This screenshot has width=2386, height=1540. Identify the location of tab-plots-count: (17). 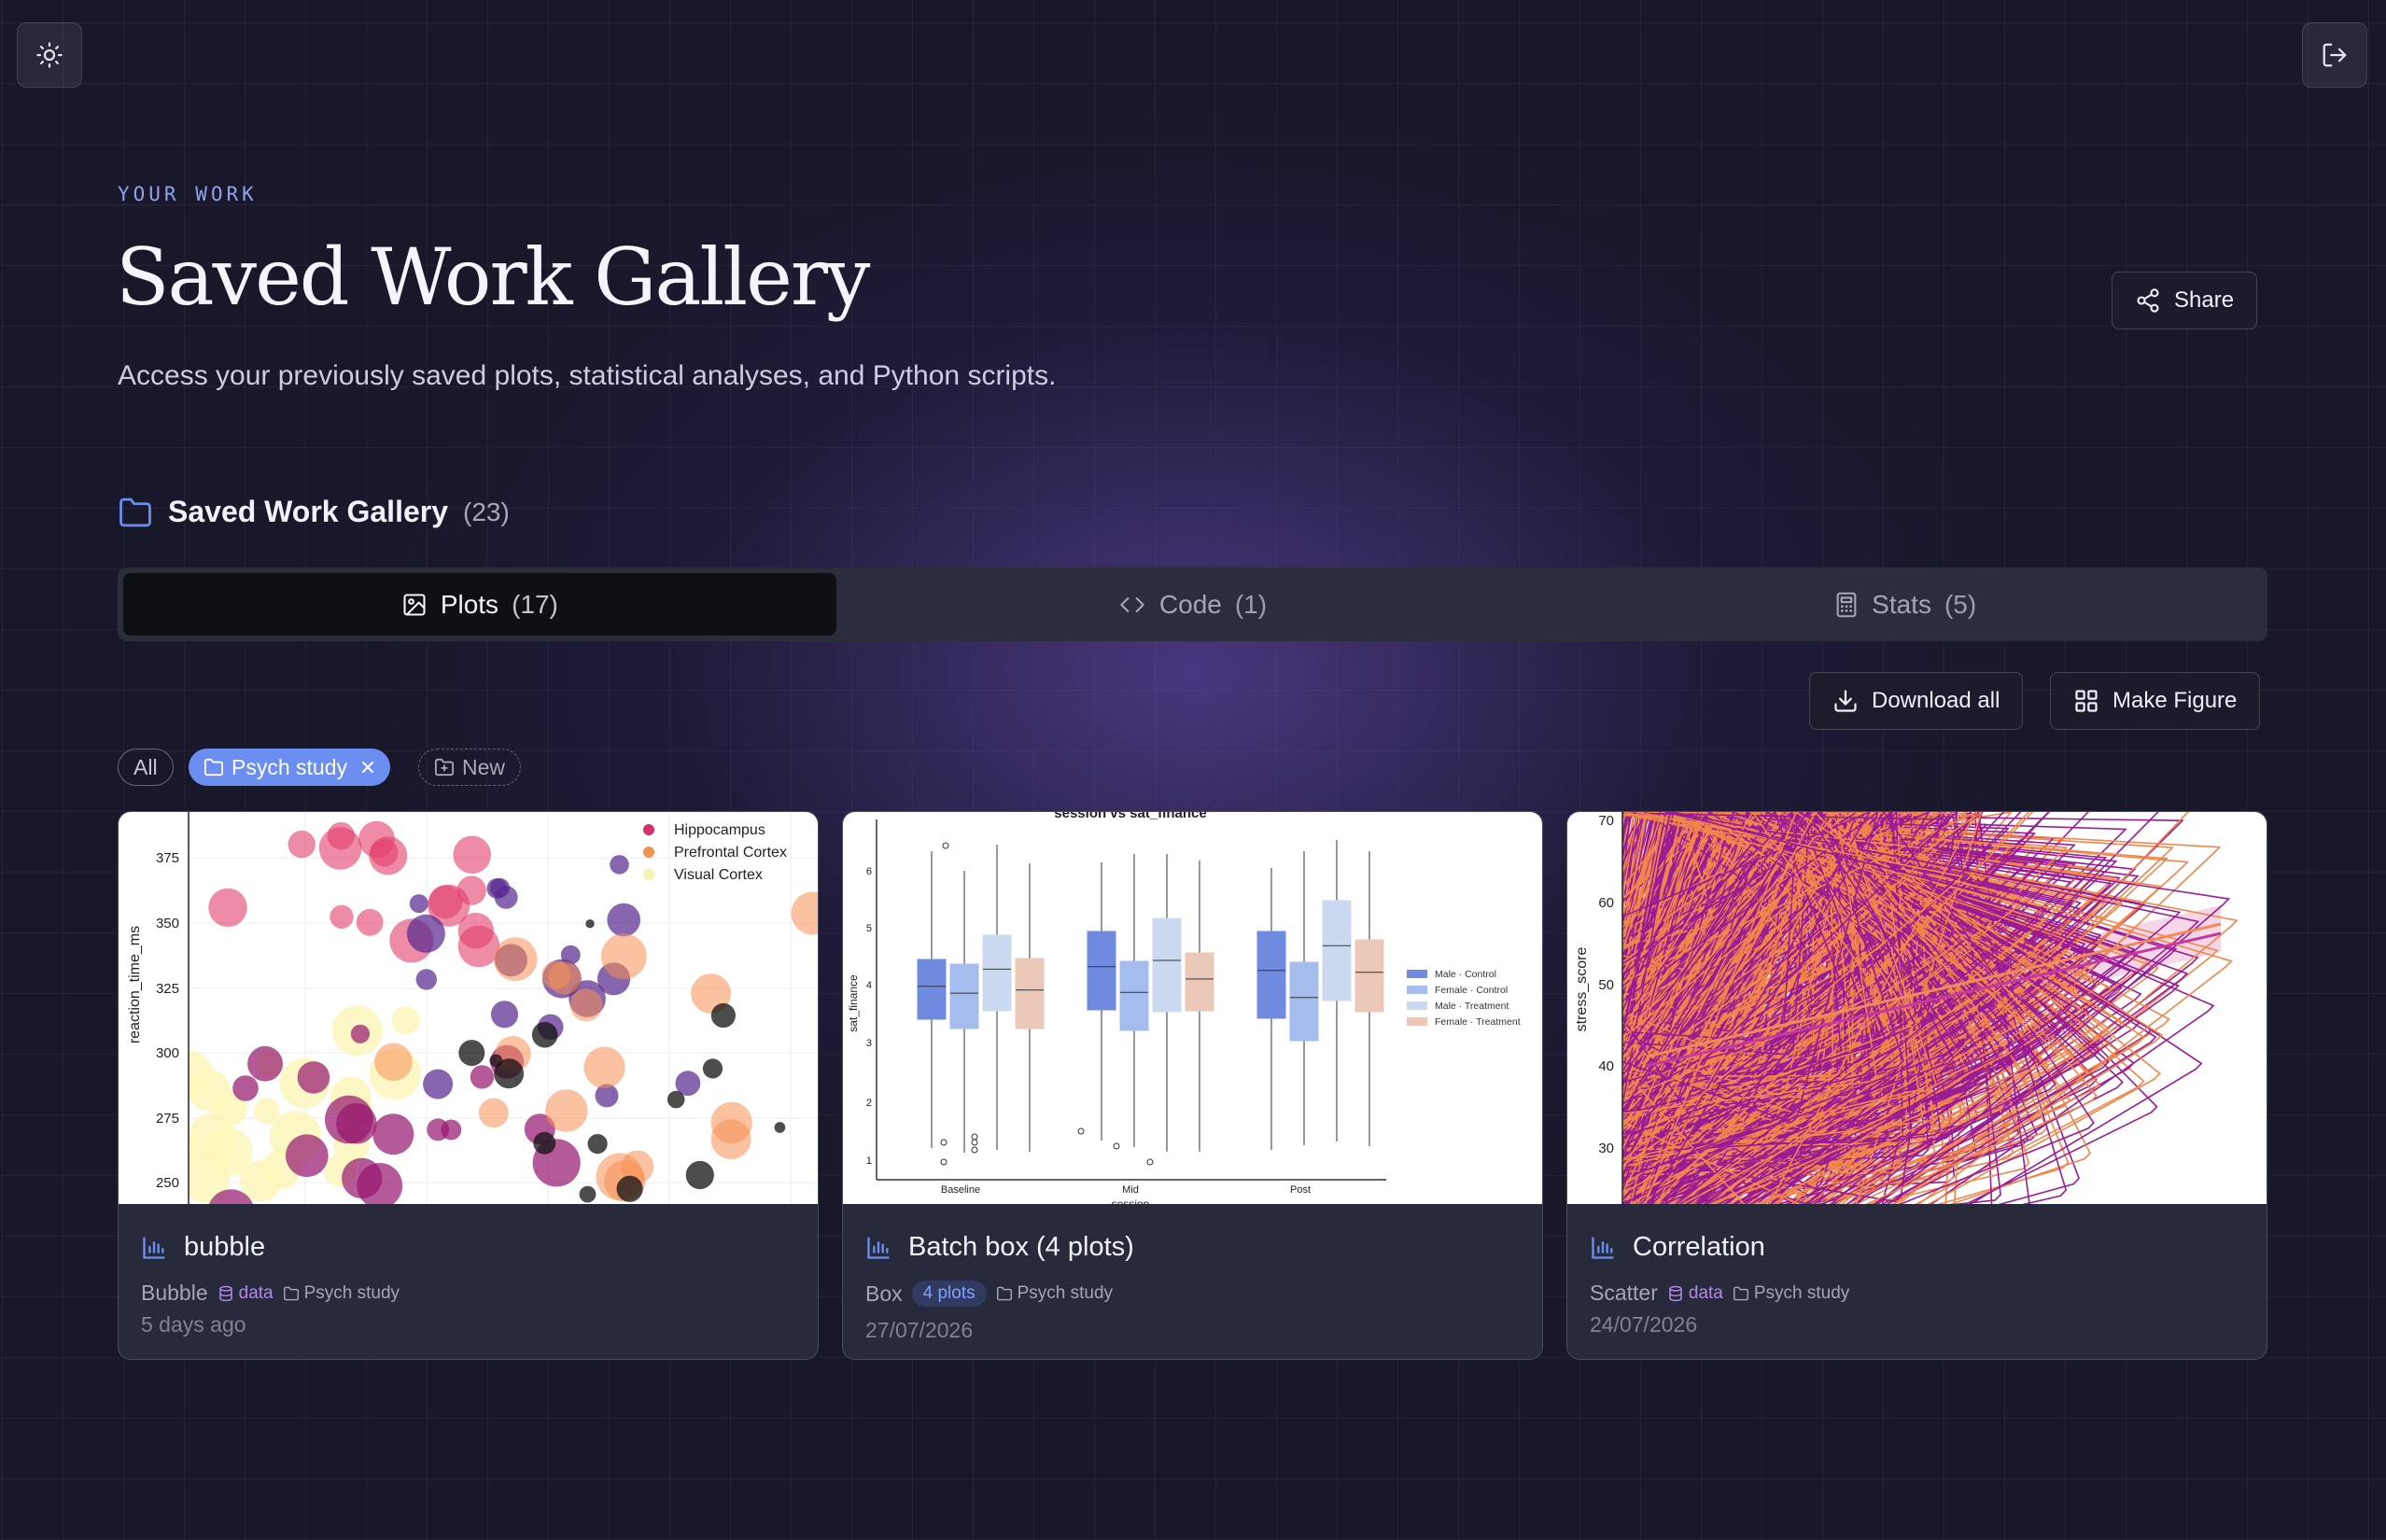
(535, 604).